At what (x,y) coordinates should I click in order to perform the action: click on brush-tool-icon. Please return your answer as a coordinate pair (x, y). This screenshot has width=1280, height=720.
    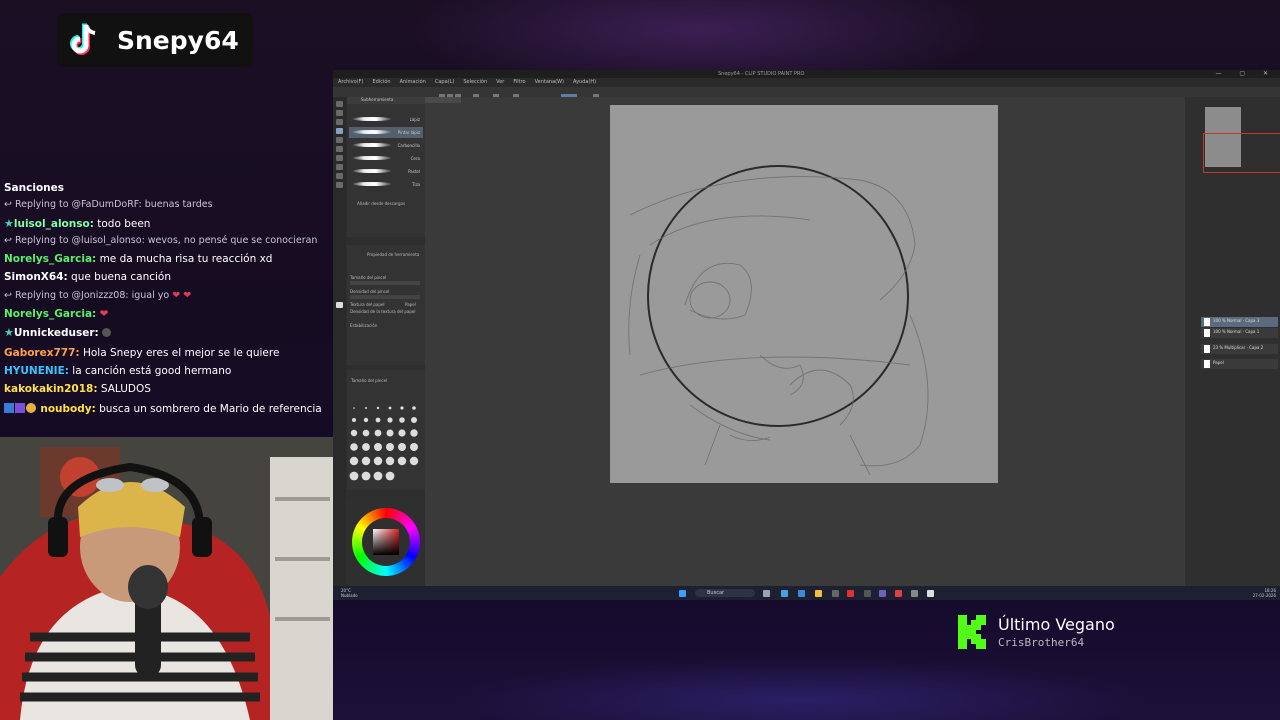
    Looking at the image, I should click on (339, 140).